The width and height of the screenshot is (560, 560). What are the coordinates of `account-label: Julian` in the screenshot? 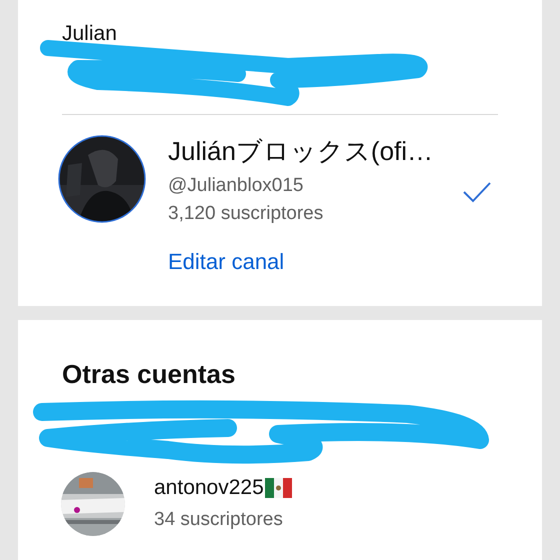 It's located at (90, 34).